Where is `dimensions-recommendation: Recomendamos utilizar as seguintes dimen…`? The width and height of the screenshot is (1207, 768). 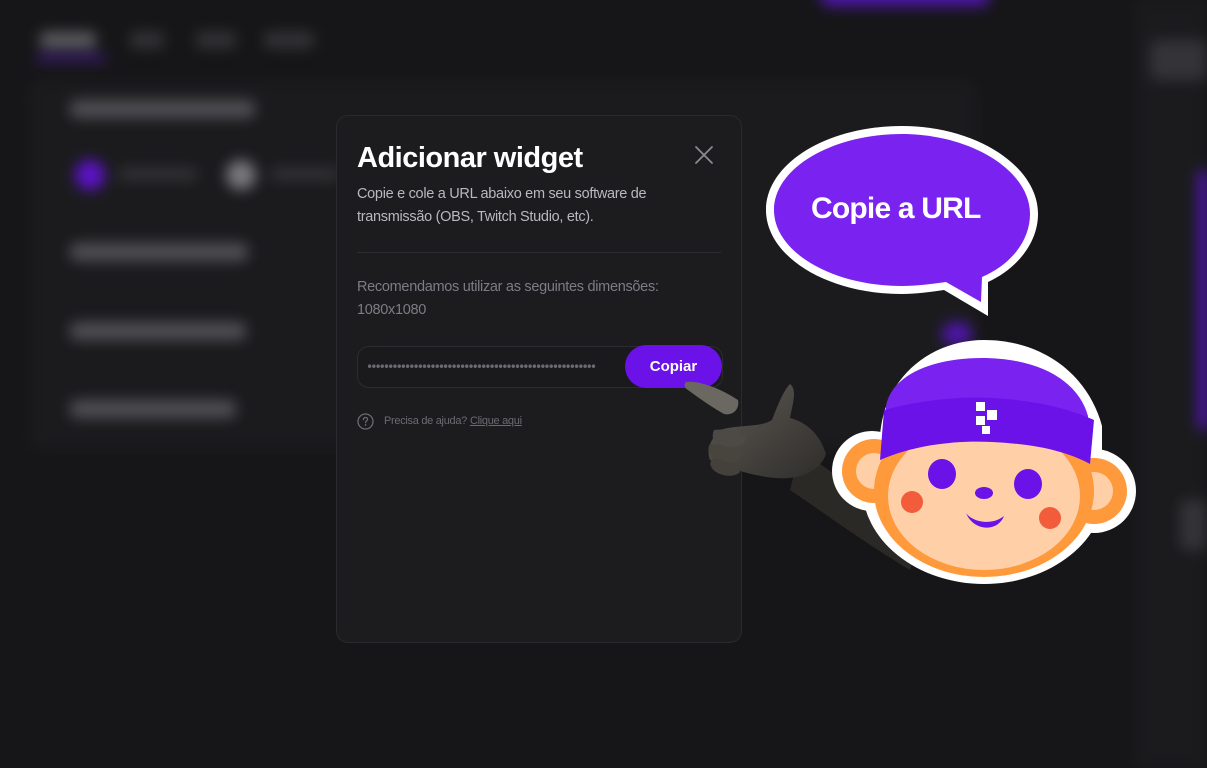
dimensions-recommendation: Recomendamos utilizar as seguintes dimen… is located at coordinates (508, 298).